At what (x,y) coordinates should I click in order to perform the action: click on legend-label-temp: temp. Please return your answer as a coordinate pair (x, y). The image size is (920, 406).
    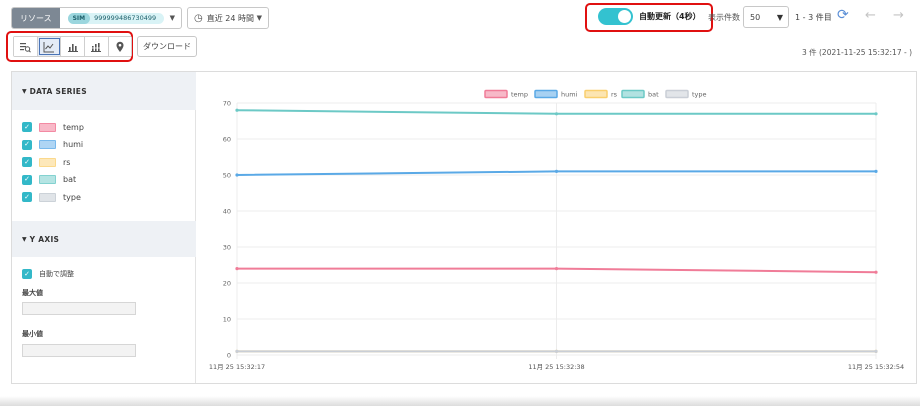
    Looking at the image, I should click on (519, 95).